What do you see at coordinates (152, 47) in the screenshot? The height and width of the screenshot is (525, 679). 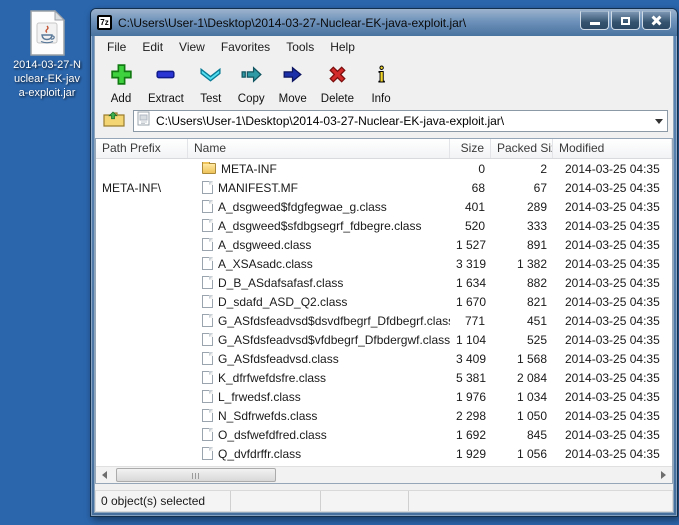 I see `menu-edit: Edit` at bounding box center [152, 47].